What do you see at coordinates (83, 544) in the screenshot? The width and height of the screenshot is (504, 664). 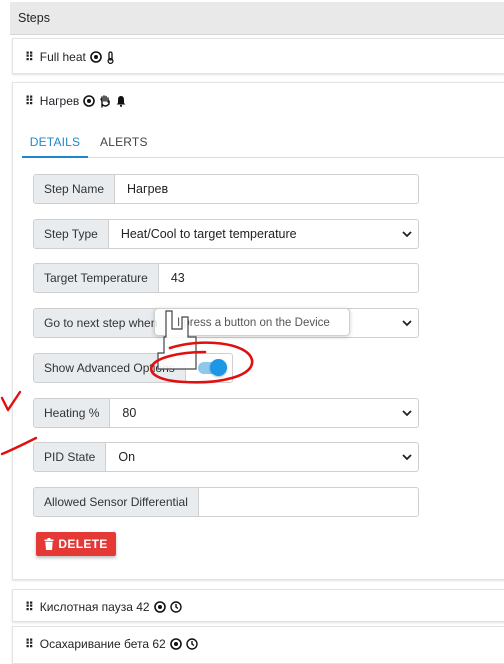 I see `delete-label: DELETE` at bounding box center [83, 544].